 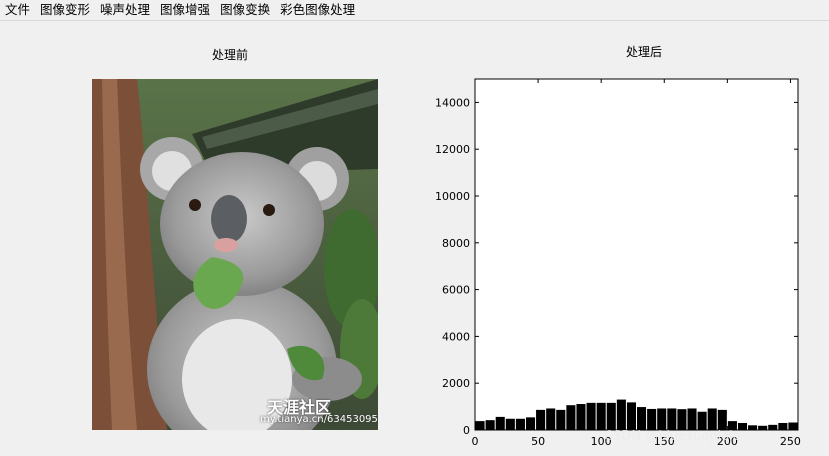 I want to click on y-tick-label: 14000, so click(x=452, y=102).